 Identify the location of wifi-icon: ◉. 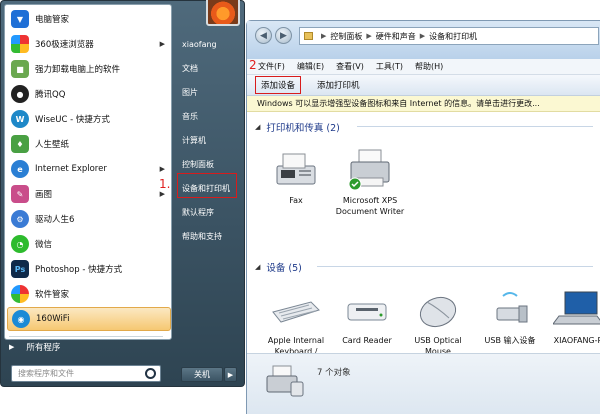
(21, 319).